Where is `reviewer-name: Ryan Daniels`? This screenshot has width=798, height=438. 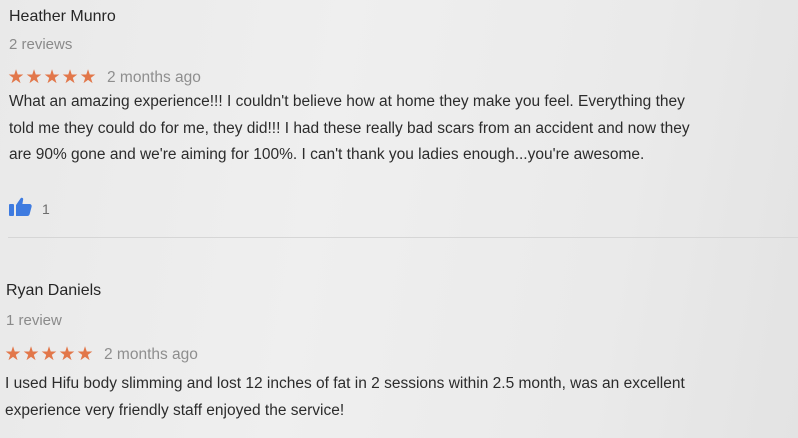
reviewer-name: Ryan Daniels is located at coordinates (53, 291).